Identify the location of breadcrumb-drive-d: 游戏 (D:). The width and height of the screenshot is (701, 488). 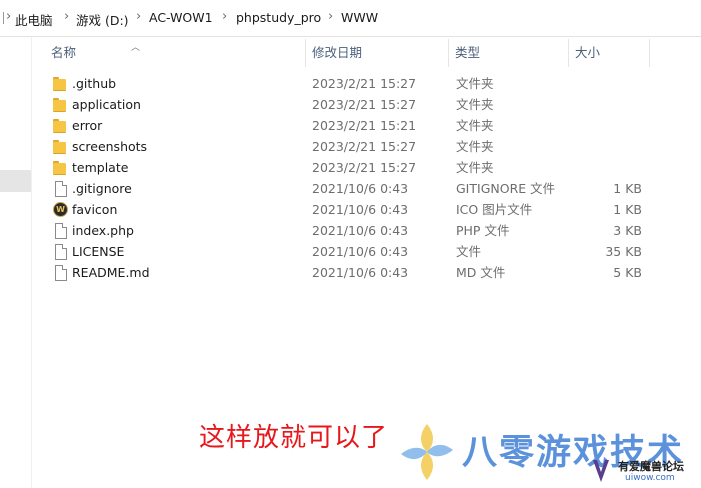
(102, 19).